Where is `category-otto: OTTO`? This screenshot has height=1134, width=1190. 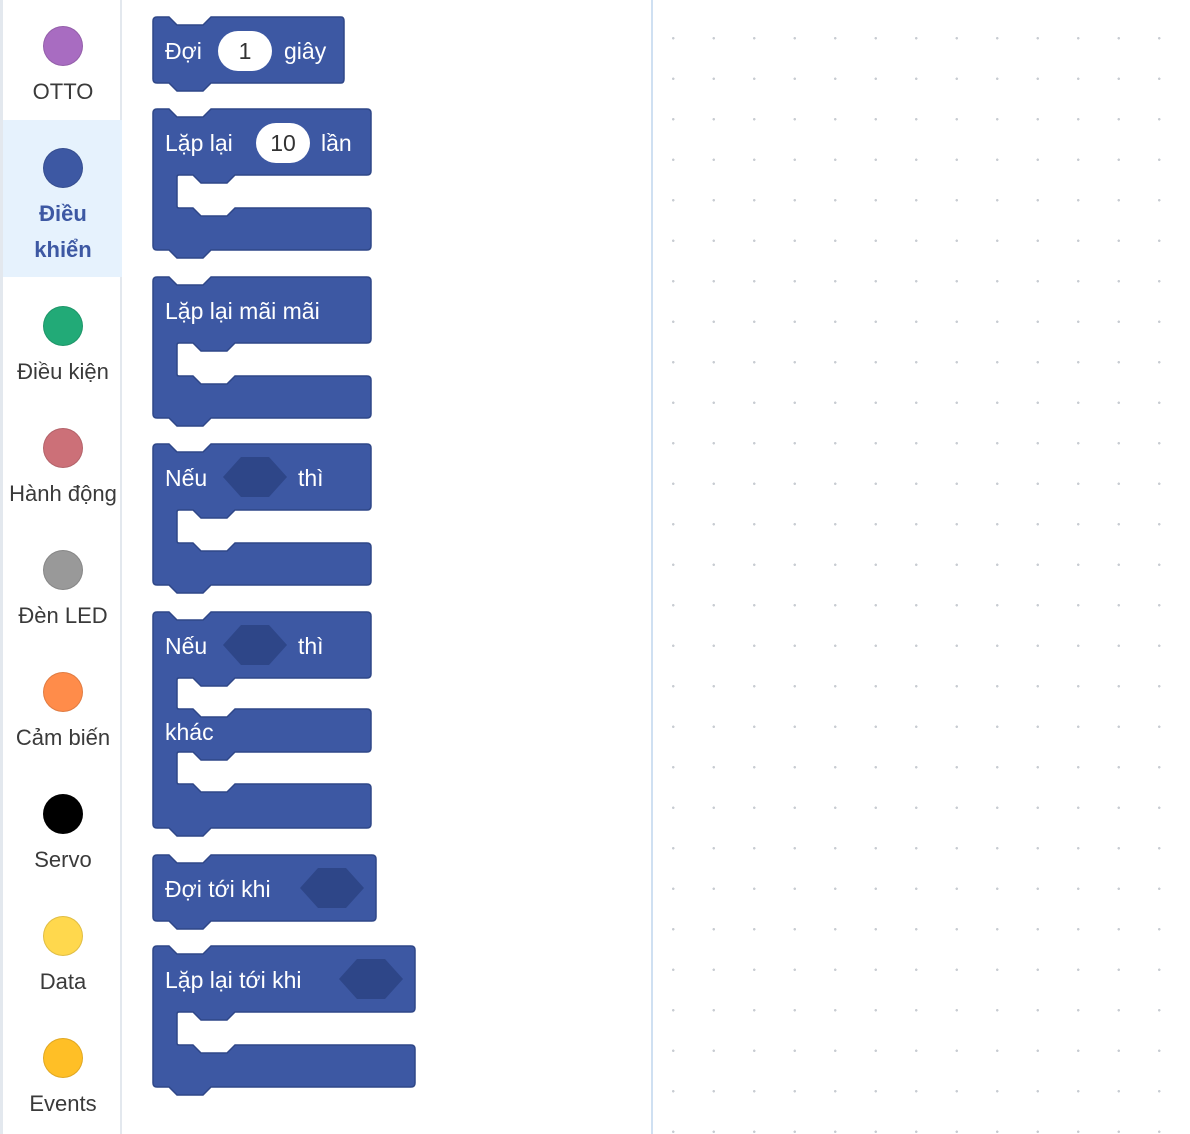
category-otto: OTTO is located at coordinates (63, 68).